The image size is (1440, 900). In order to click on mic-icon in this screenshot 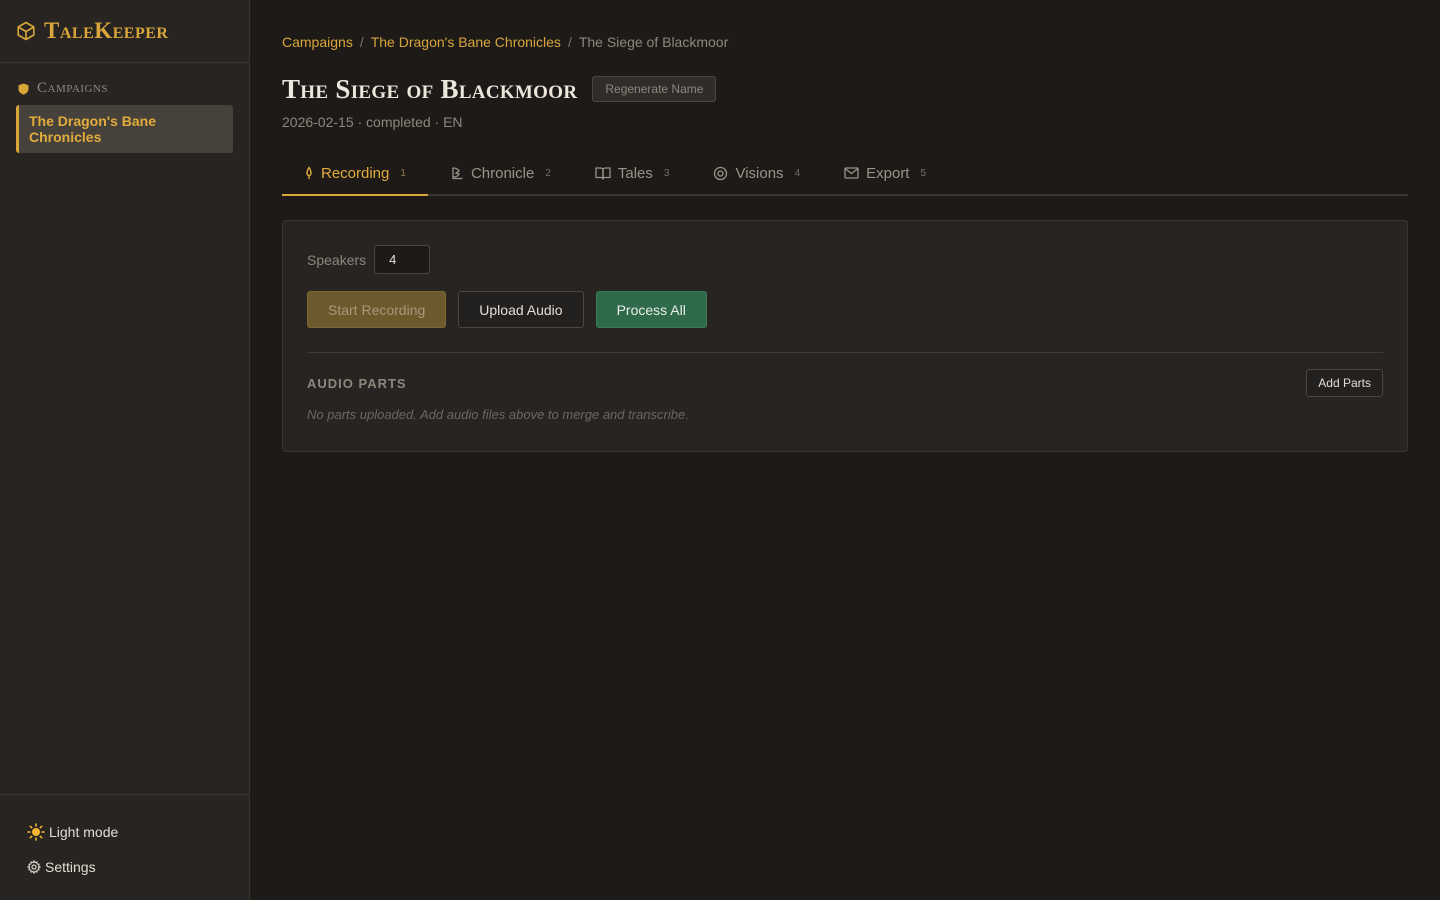, I will do `click(309, 173)`.